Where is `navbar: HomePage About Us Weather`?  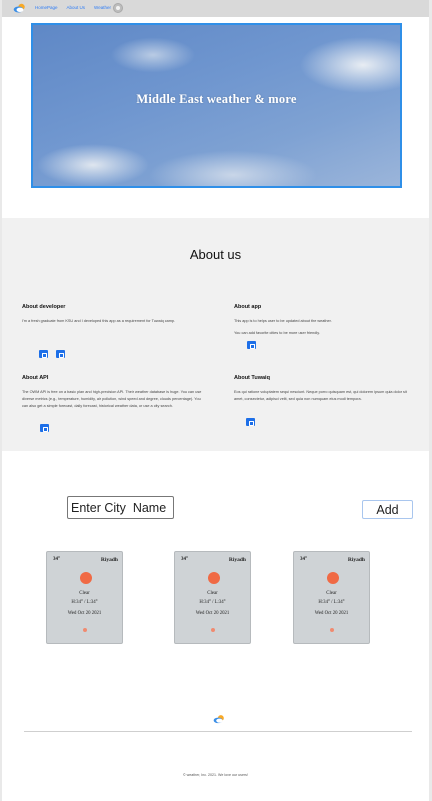
navbar: HomePage About Us Weather is located at coordinates (215, 8).